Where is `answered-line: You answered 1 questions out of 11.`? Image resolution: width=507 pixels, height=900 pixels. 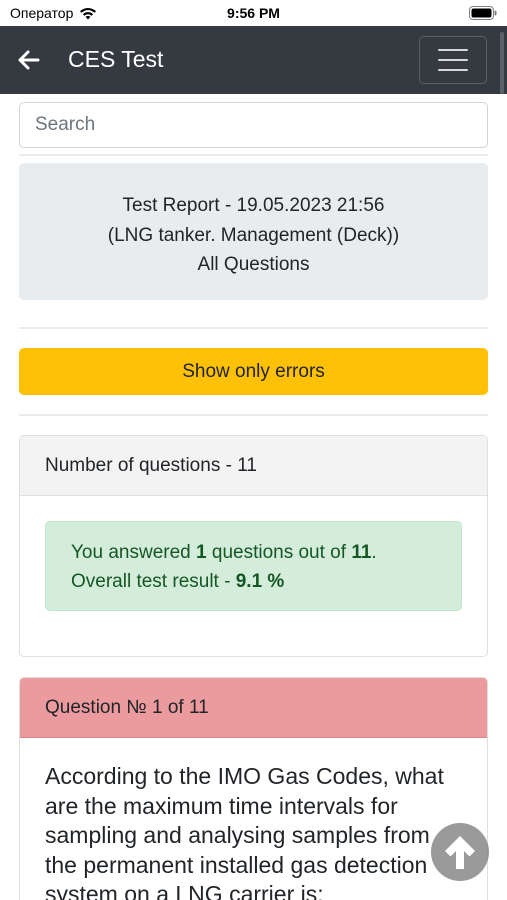
answered-line: You answered 1 questions out of 11. is located at coordinates (253, 552).